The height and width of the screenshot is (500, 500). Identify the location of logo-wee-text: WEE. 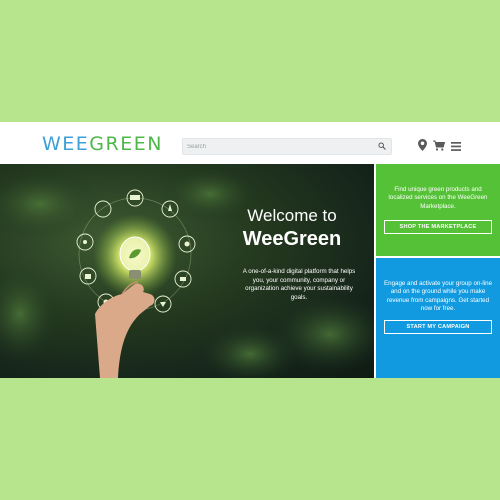
(66, 144).